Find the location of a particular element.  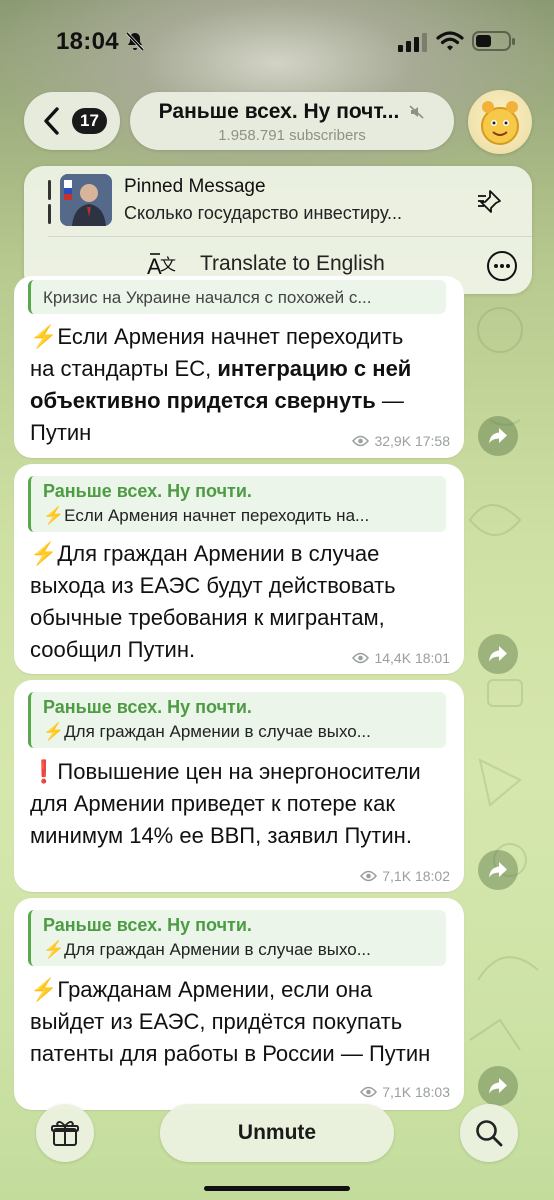

search-button is located at coordinates (489, 1133).